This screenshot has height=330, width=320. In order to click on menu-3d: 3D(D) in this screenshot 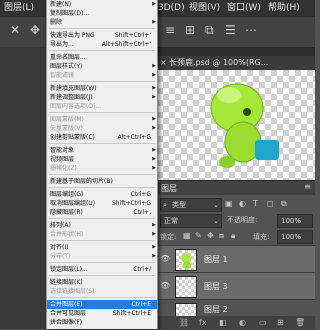, I will do `click(171, 8)`.